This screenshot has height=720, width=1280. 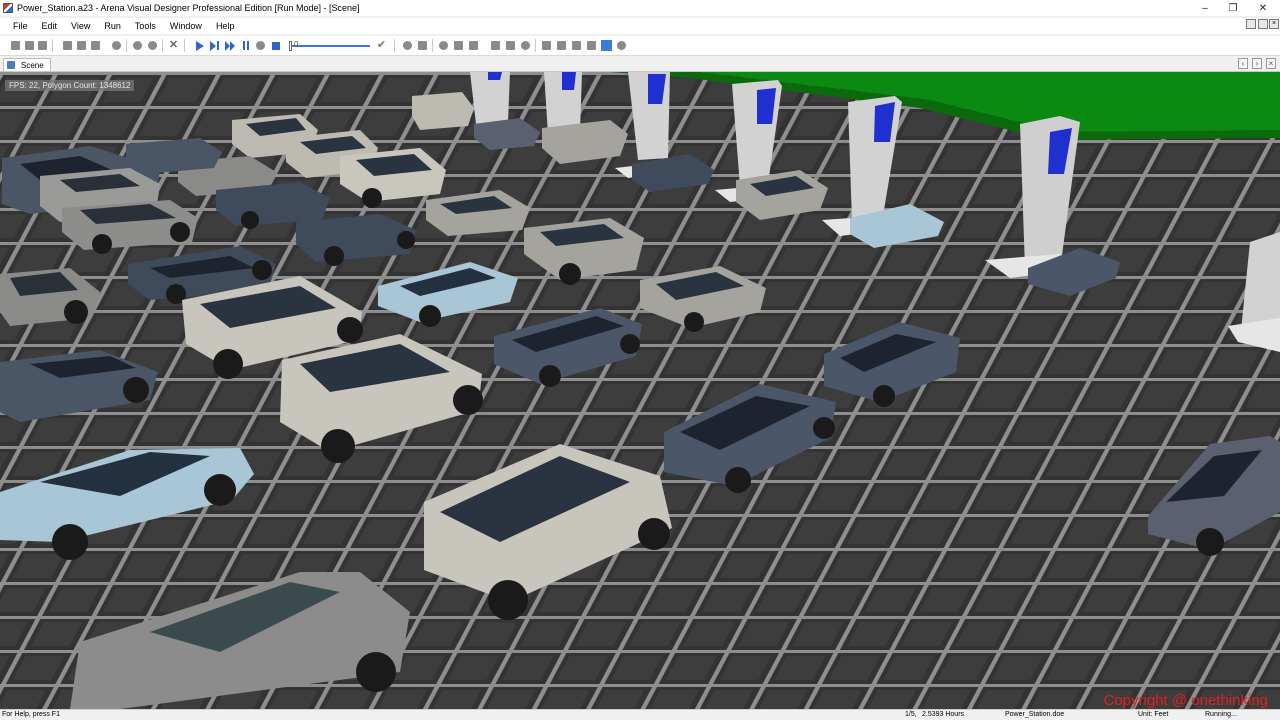 I want to click on scene-icon, so click(x=11, y=65).